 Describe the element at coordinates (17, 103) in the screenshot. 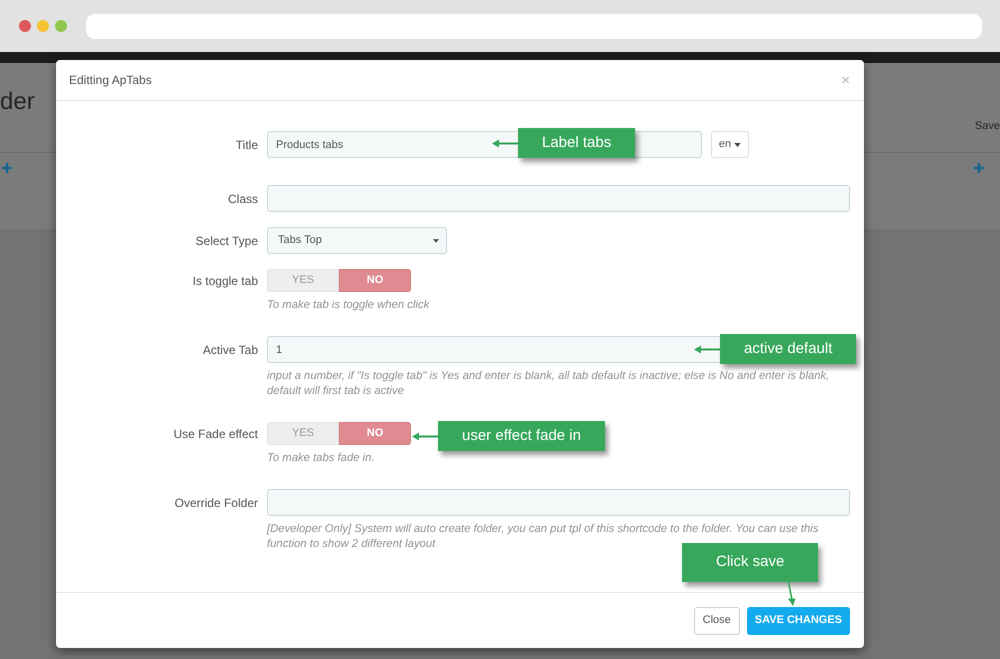

I see `page-heading: der` at that location.